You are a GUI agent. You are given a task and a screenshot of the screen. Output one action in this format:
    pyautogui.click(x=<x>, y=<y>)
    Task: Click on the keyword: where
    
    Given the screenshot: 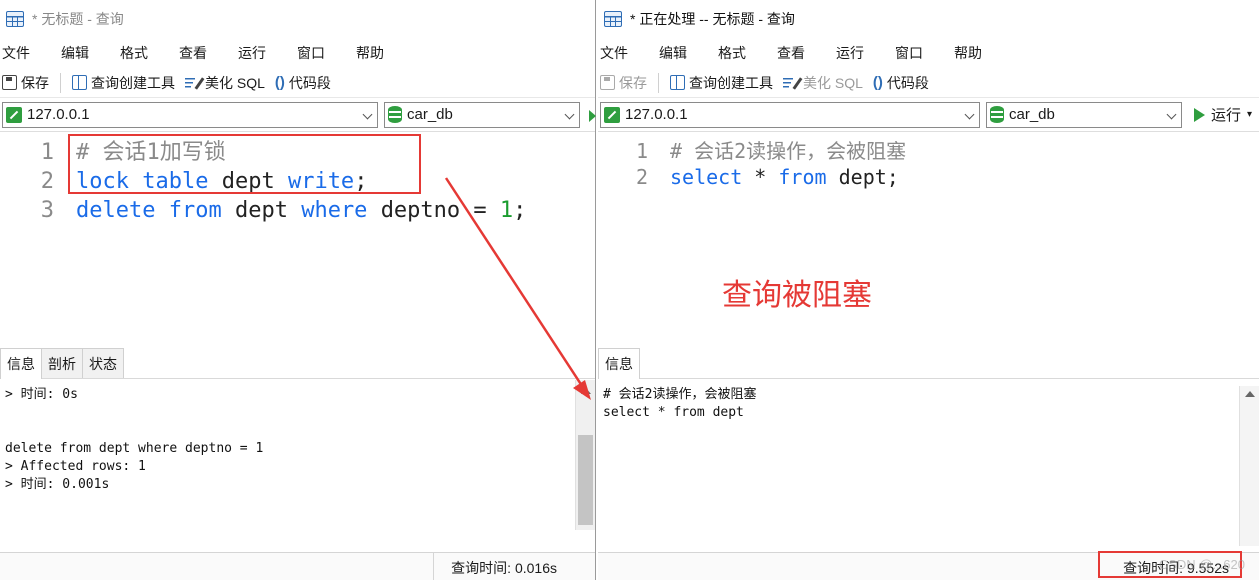 What is the action you would take?
    pyautogui.click(x=334, y=210)
    